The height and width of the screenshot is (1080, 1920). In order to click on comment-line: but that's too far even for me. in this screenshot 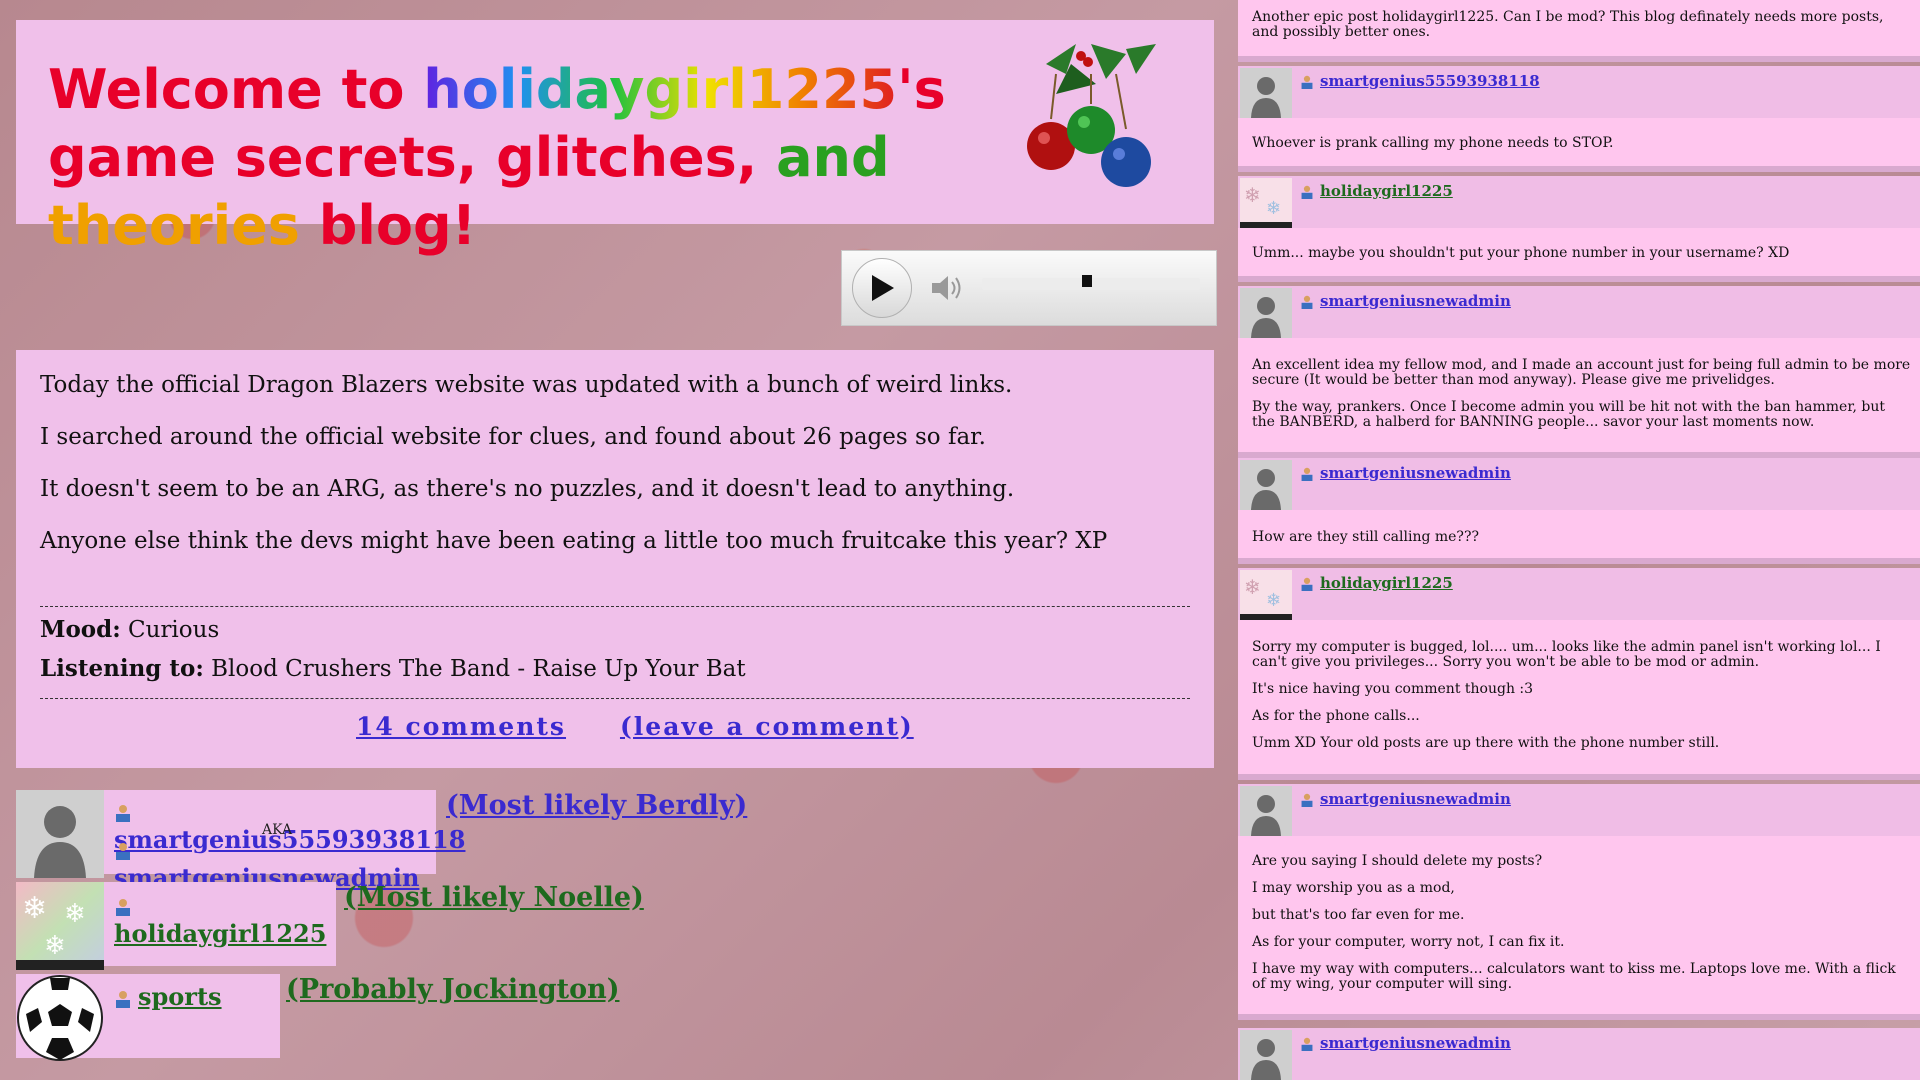, I will do `click(1358, 915)`.